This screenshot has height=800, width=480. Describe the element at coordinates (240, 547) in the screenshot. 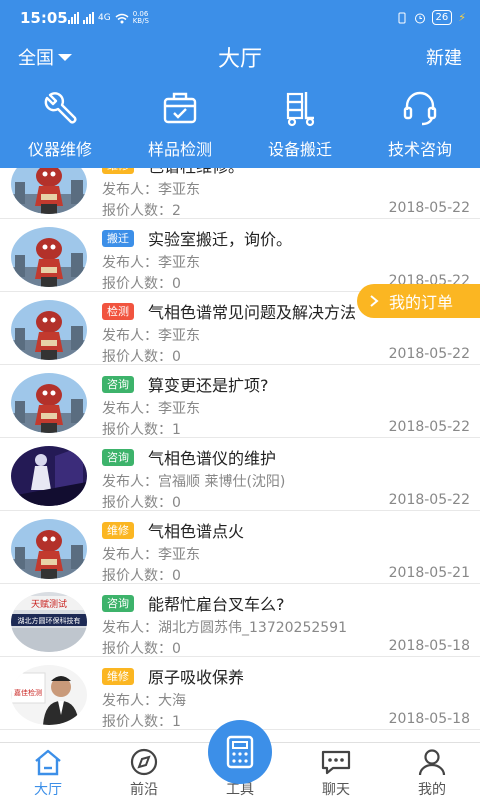

I see `list-item: 维修 气相色谱点火 发布人：李亚东 报价人数：0 2018-05-21` at that location.